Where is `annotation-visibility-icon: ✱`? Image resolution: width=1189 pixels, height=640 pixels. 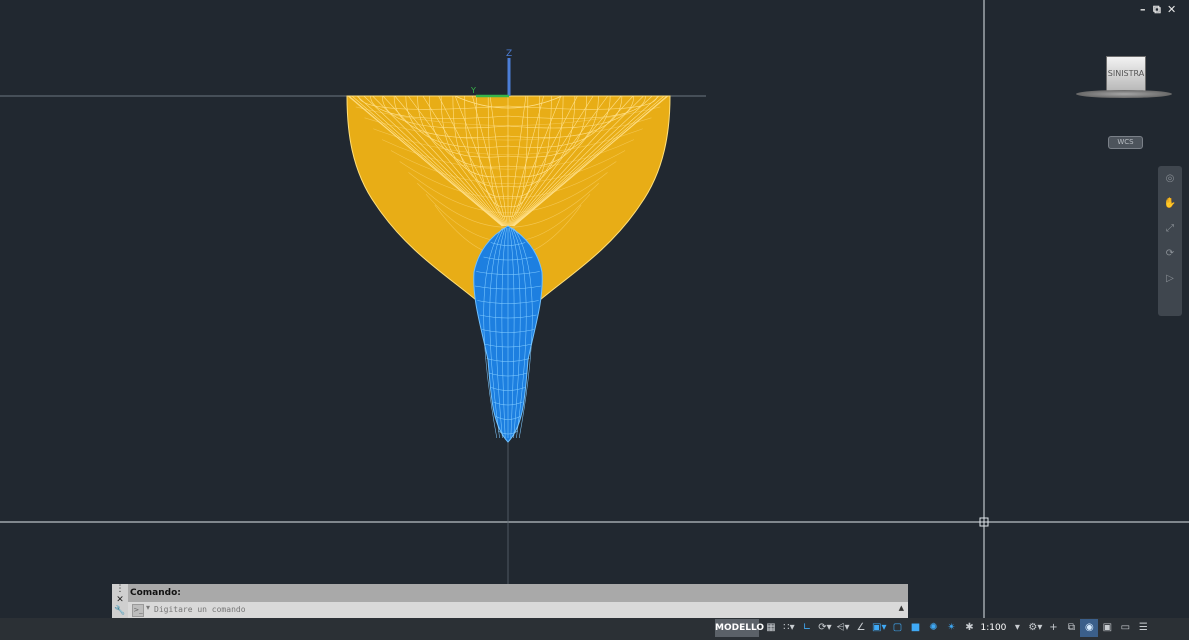
annotation-visibility-icon: ✱ is located at coordinates (969, 628).